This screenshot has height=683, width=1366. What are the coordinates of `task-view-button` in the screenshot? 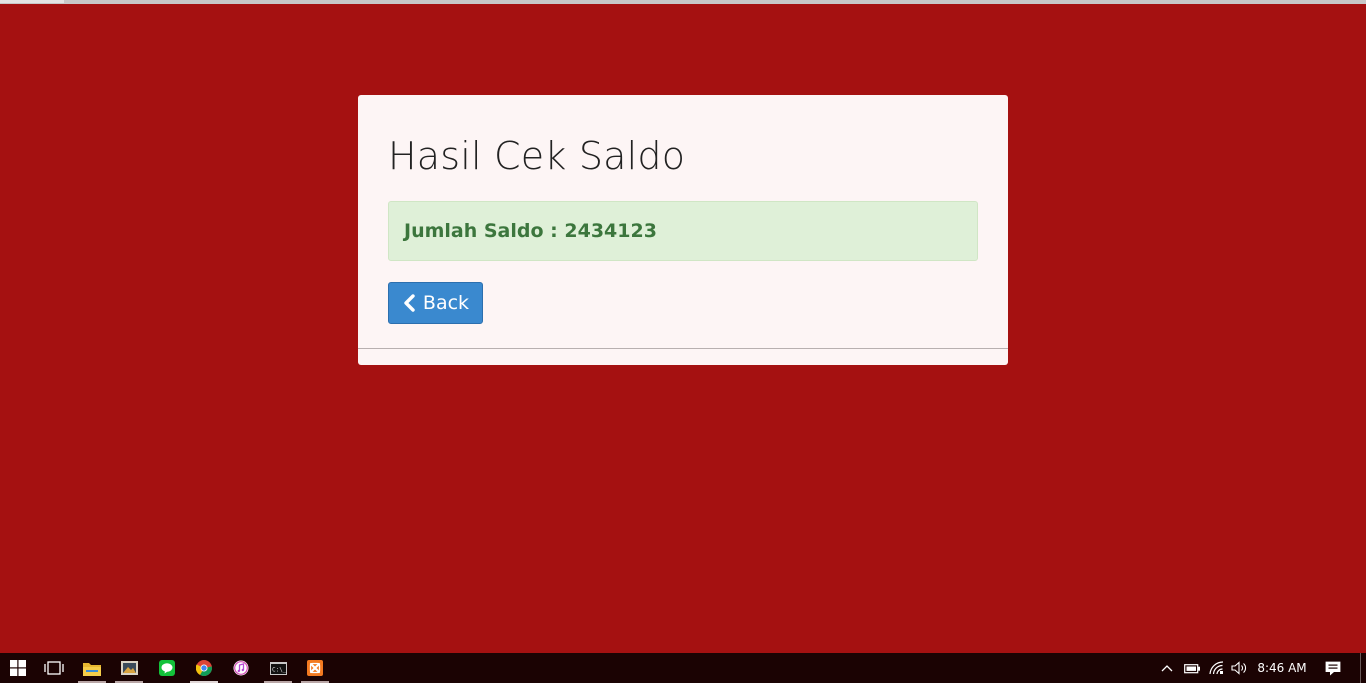 It's located at (54, 668).